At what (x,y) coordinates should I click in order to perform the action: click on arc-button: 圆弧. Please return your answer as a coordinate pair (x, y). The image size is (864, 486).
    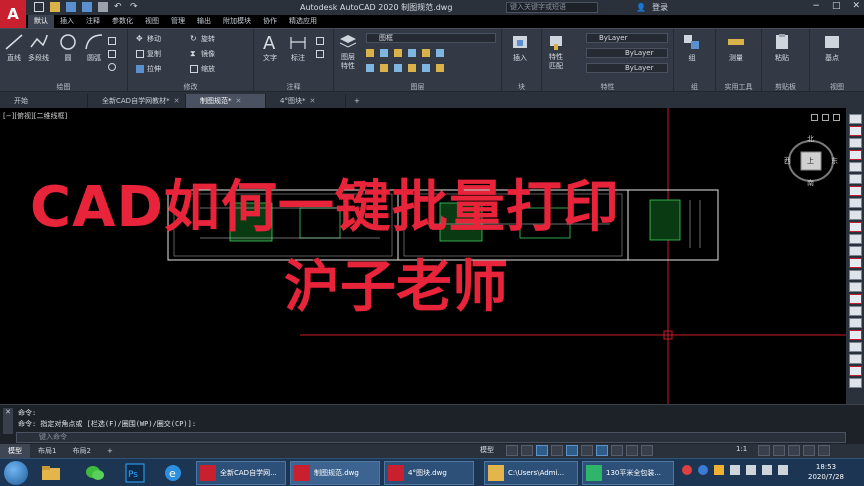
    Looking at the image, I should click on (94, 48).